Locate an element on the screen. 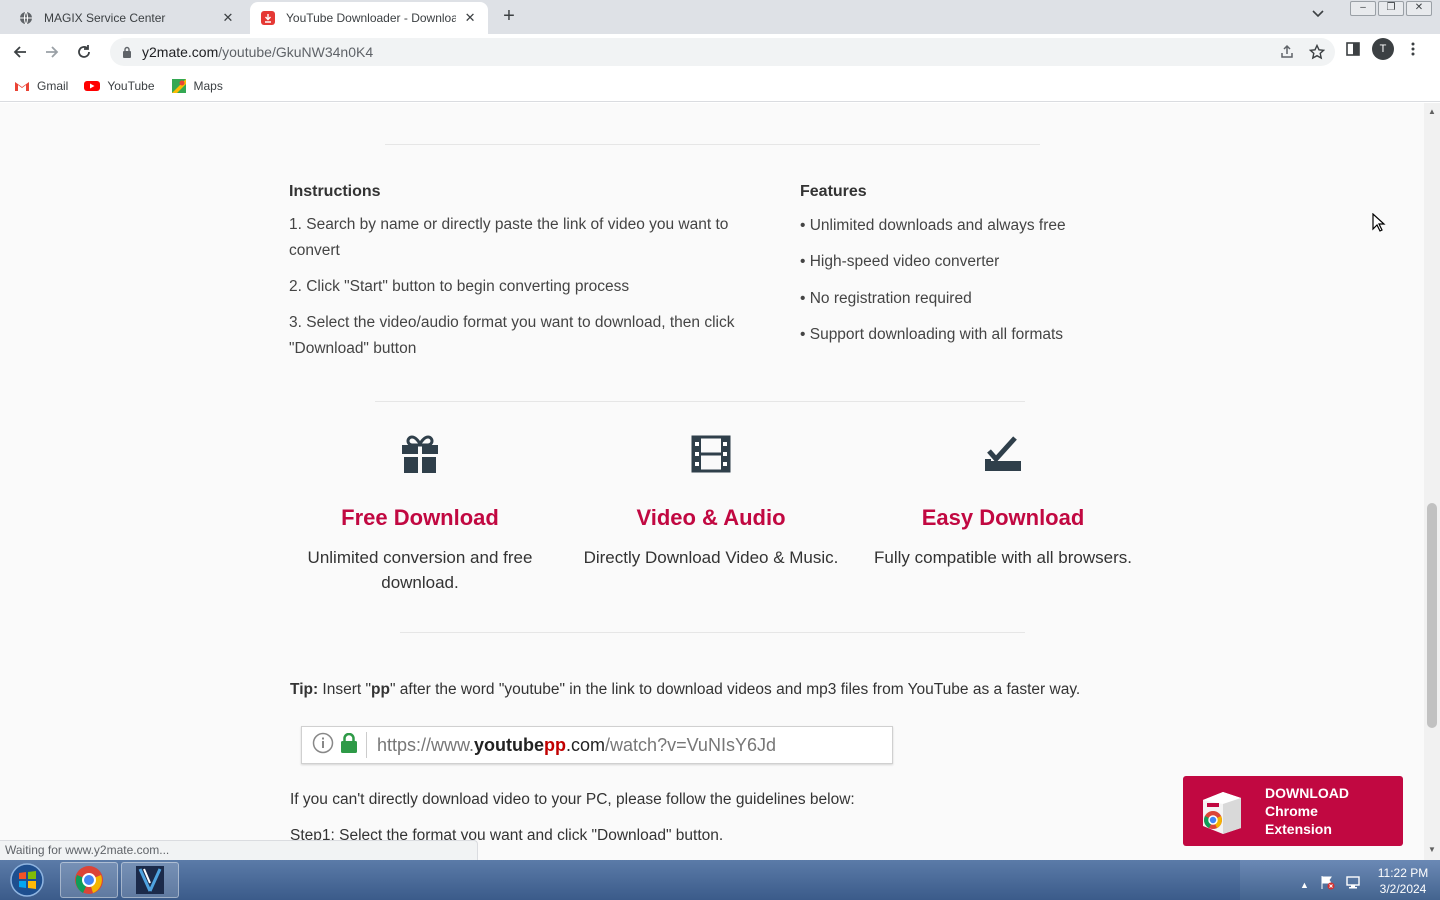 The height and width of the screenshot is (900, 1440). windows-logo-icon is located at coordinates (27, 880).